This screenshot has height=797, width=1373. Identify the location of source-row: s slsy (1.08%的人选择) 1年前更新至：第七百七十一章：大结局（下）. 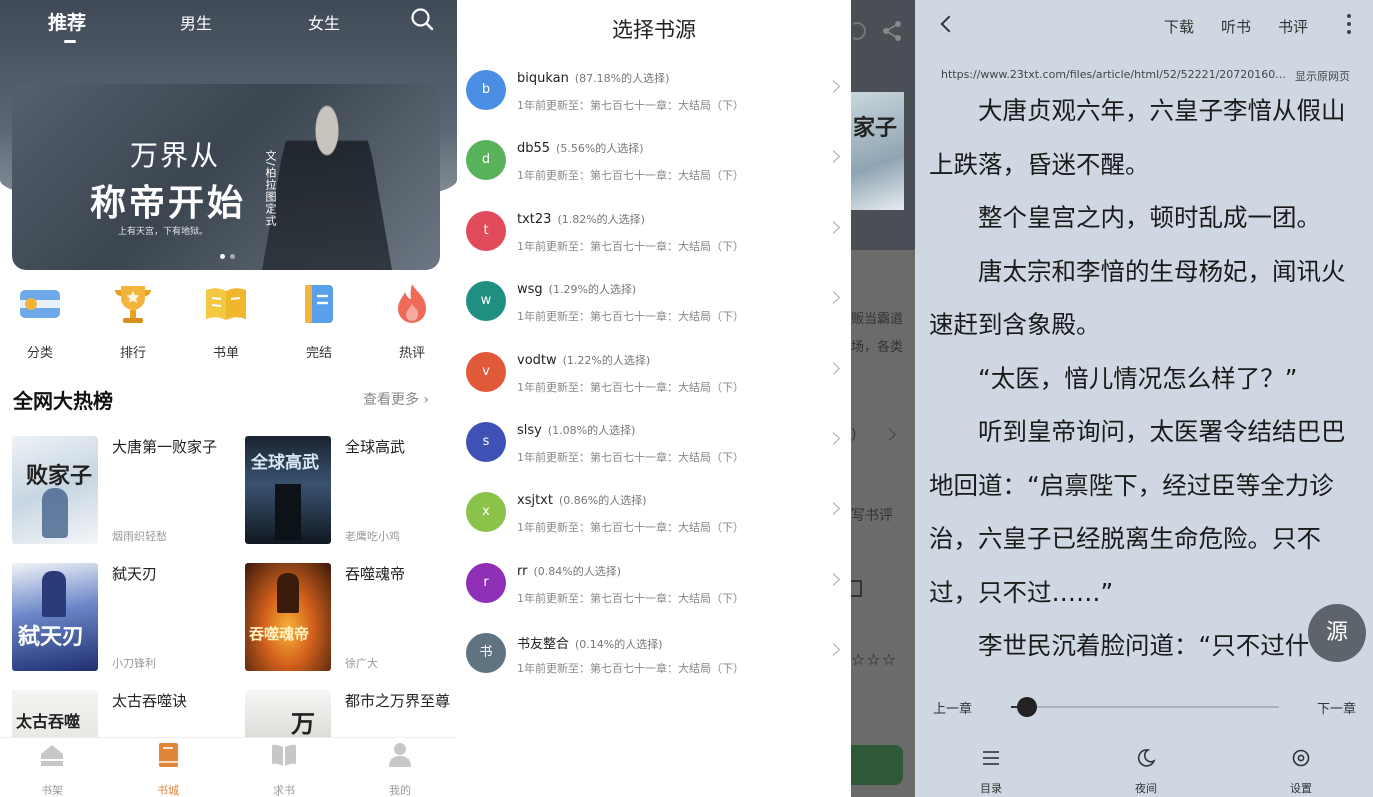
(654, 457).